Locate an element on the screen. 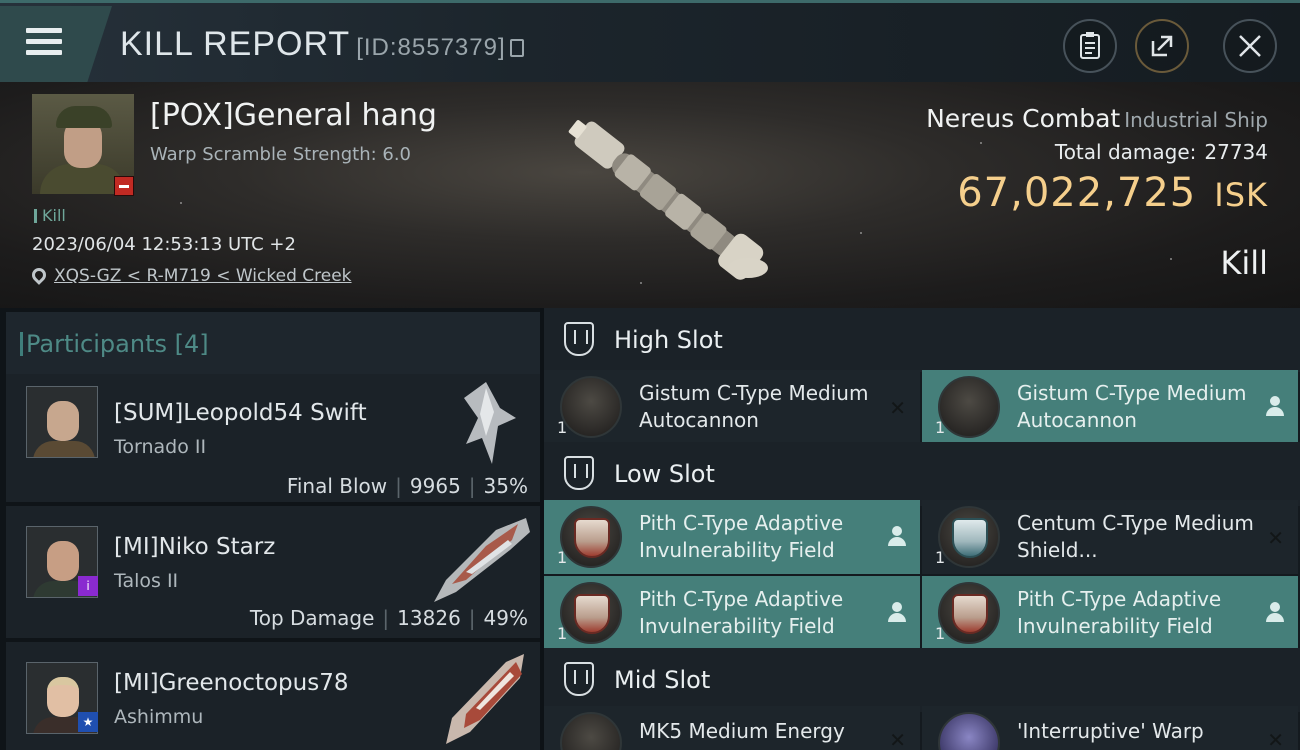  module-name: MK5 Medium Energy is located at coordinates (742, 731).